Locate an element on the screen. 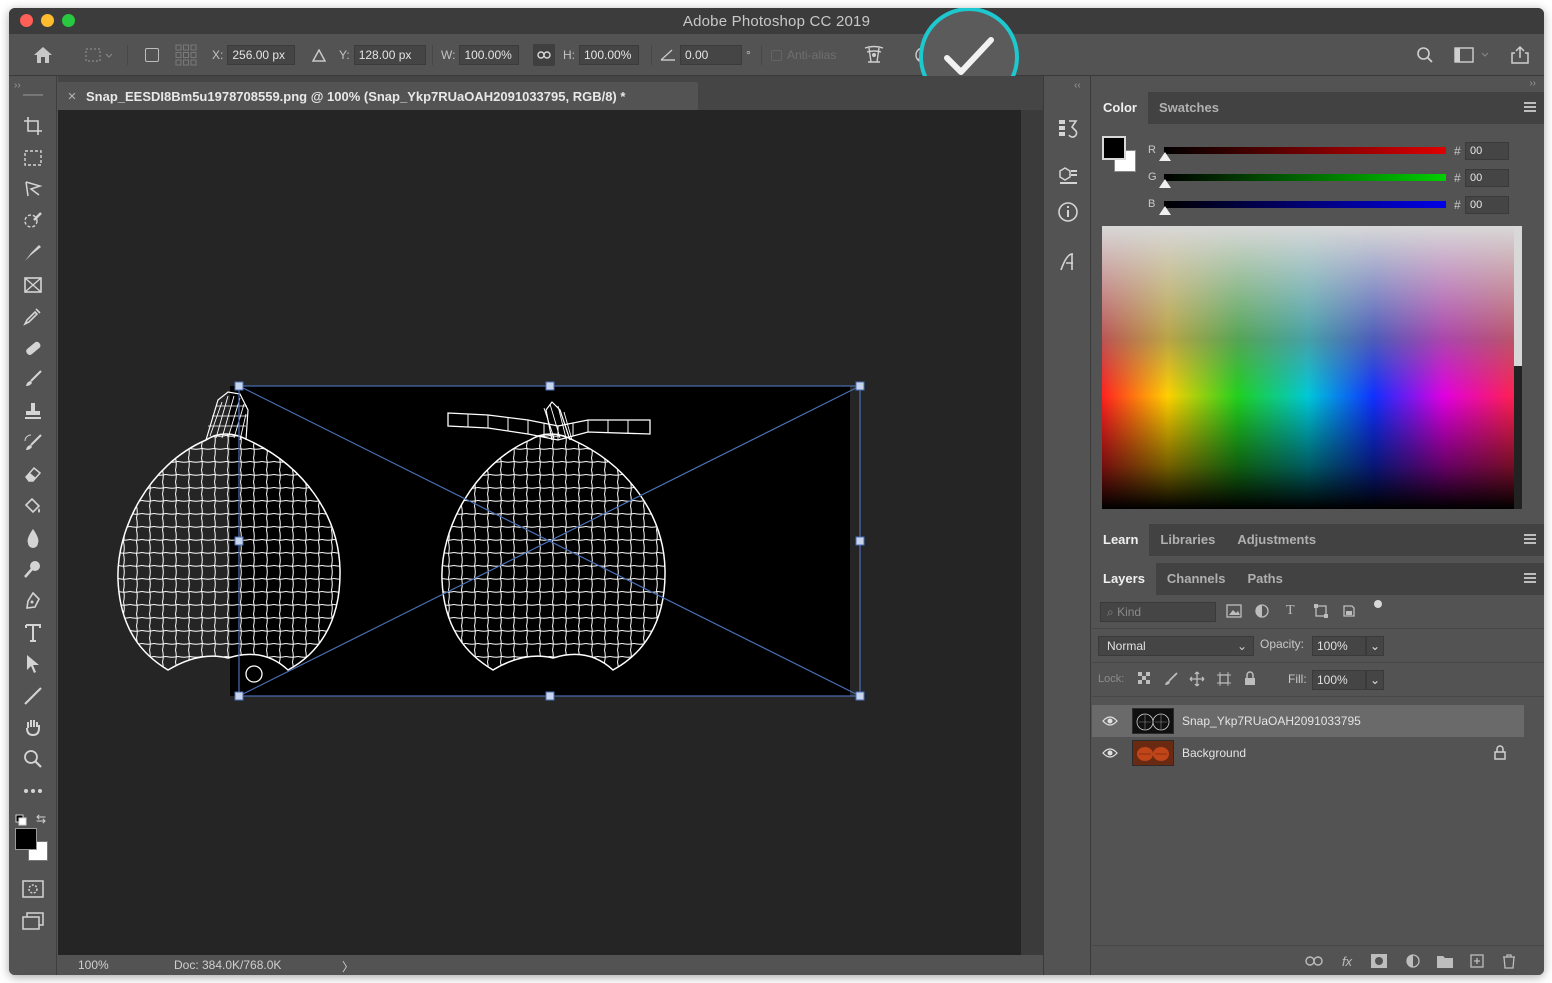 This screenshot has height=983, width=1552. layer-kind-filter: ⌕ Kind is located at coordinates (1158, 612).